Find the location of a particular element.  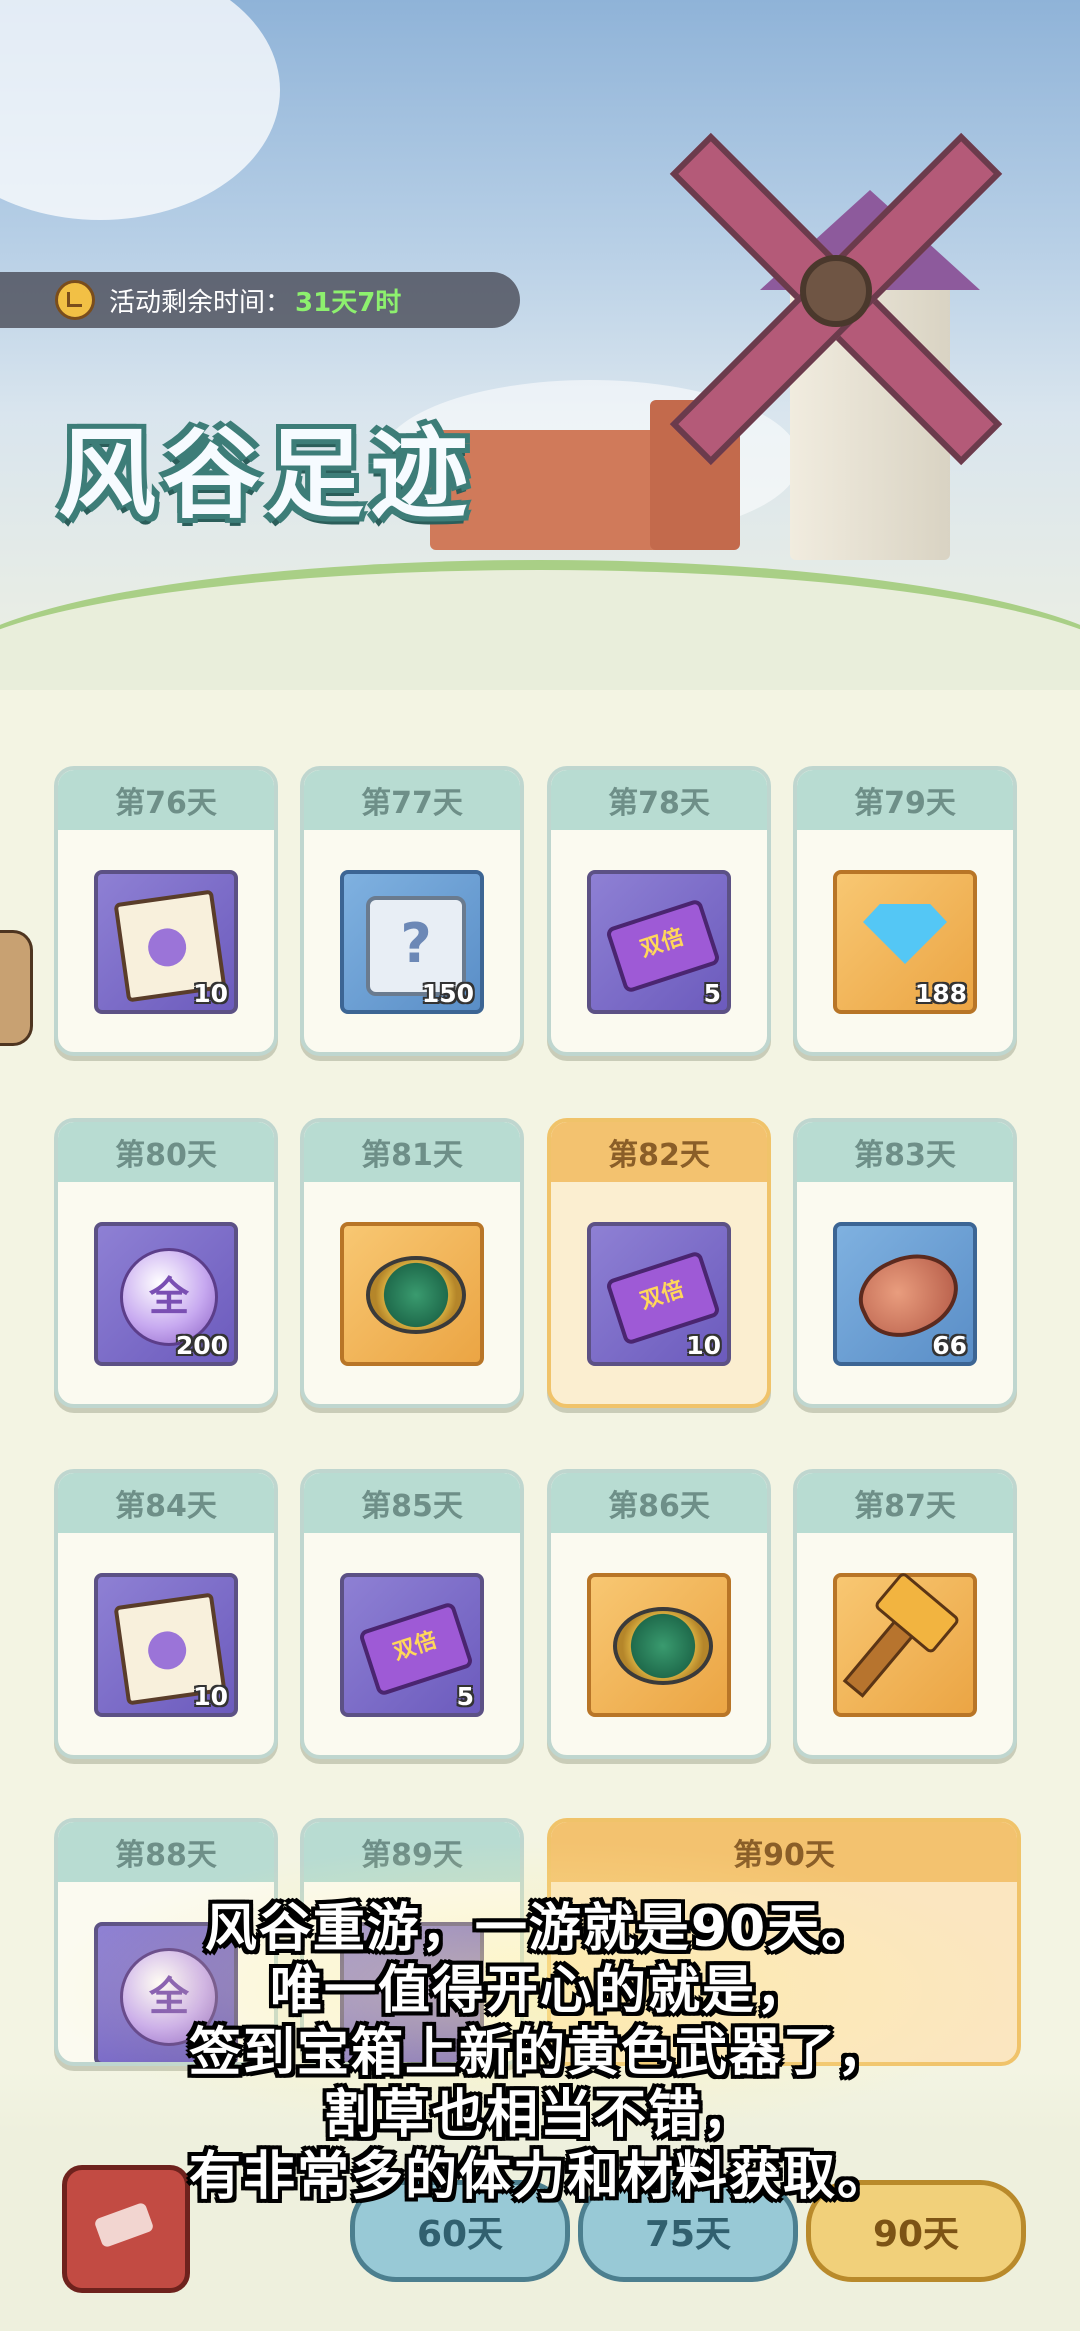

clock-icon is located at coordinates (75, 300).